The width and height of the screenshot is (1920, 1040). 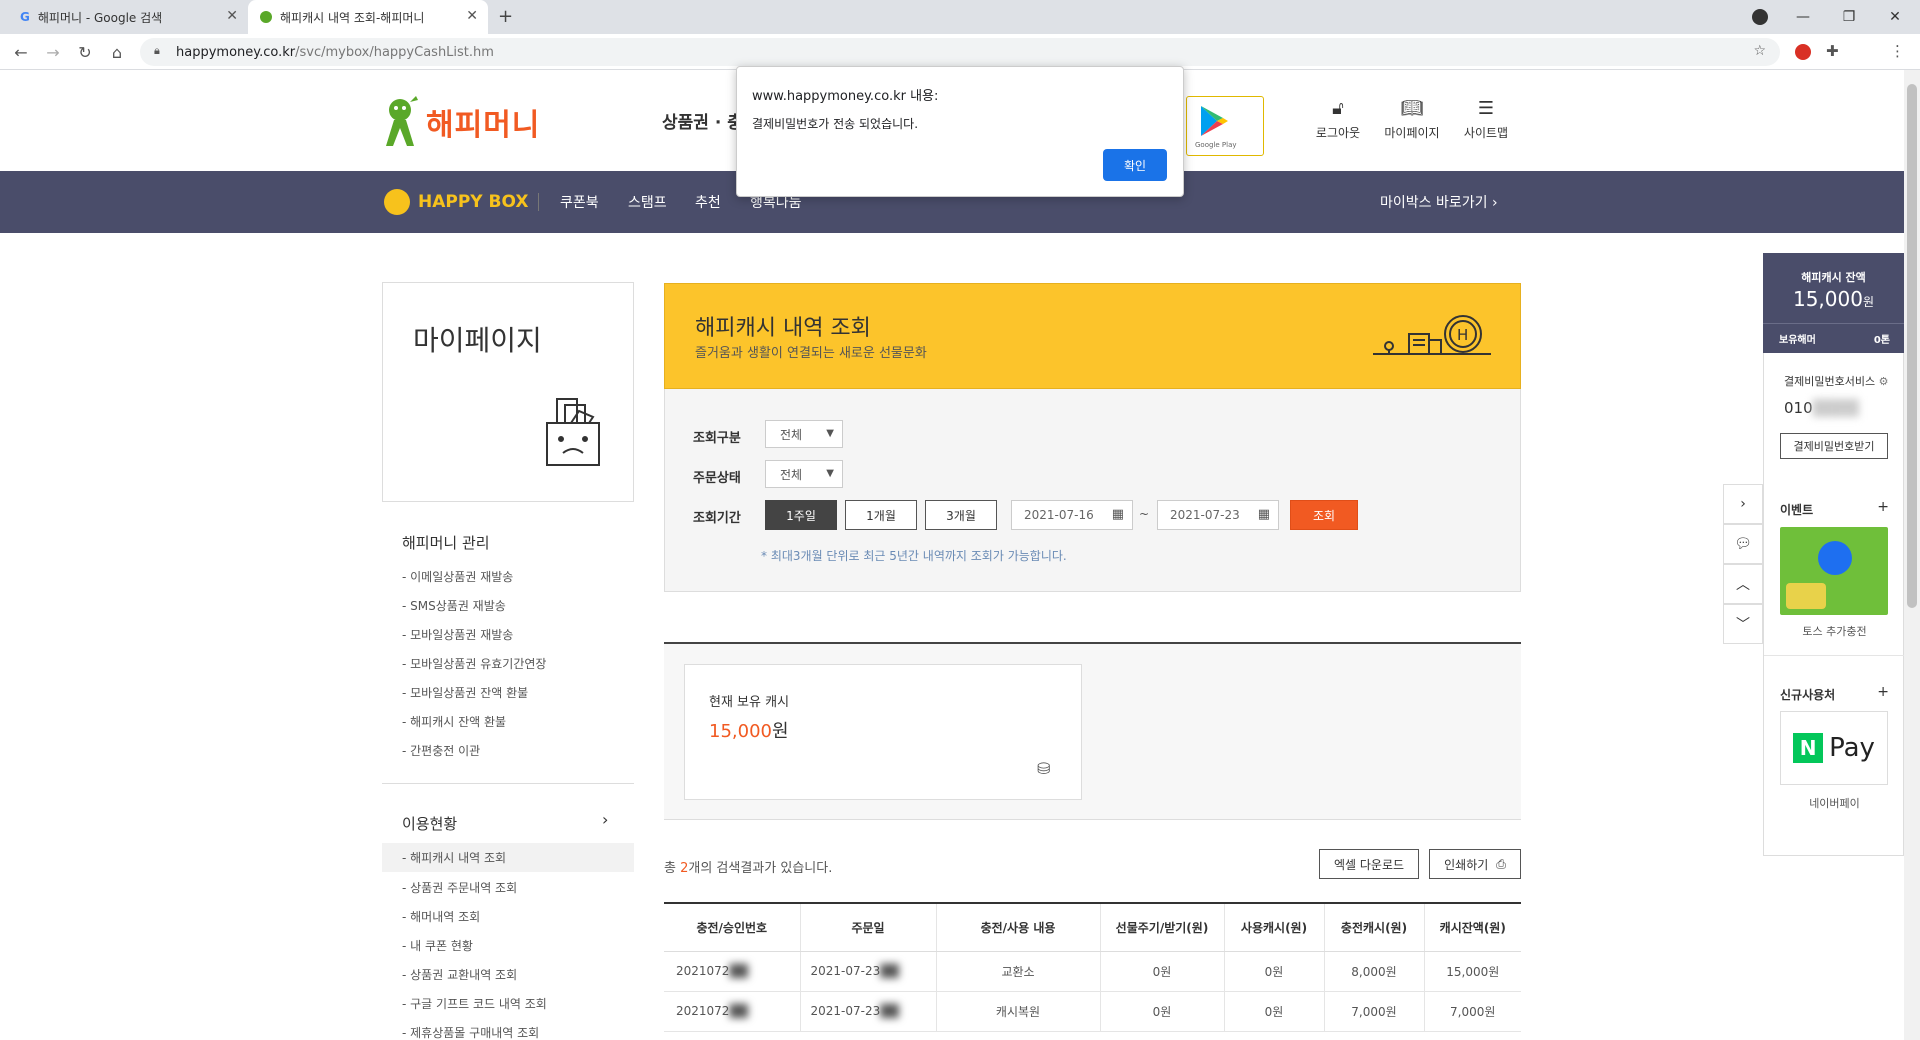 What do you see at coordinates (21, 52) in the screenshot?
I see `back-icon: ←` at bounding box center [21, 52].